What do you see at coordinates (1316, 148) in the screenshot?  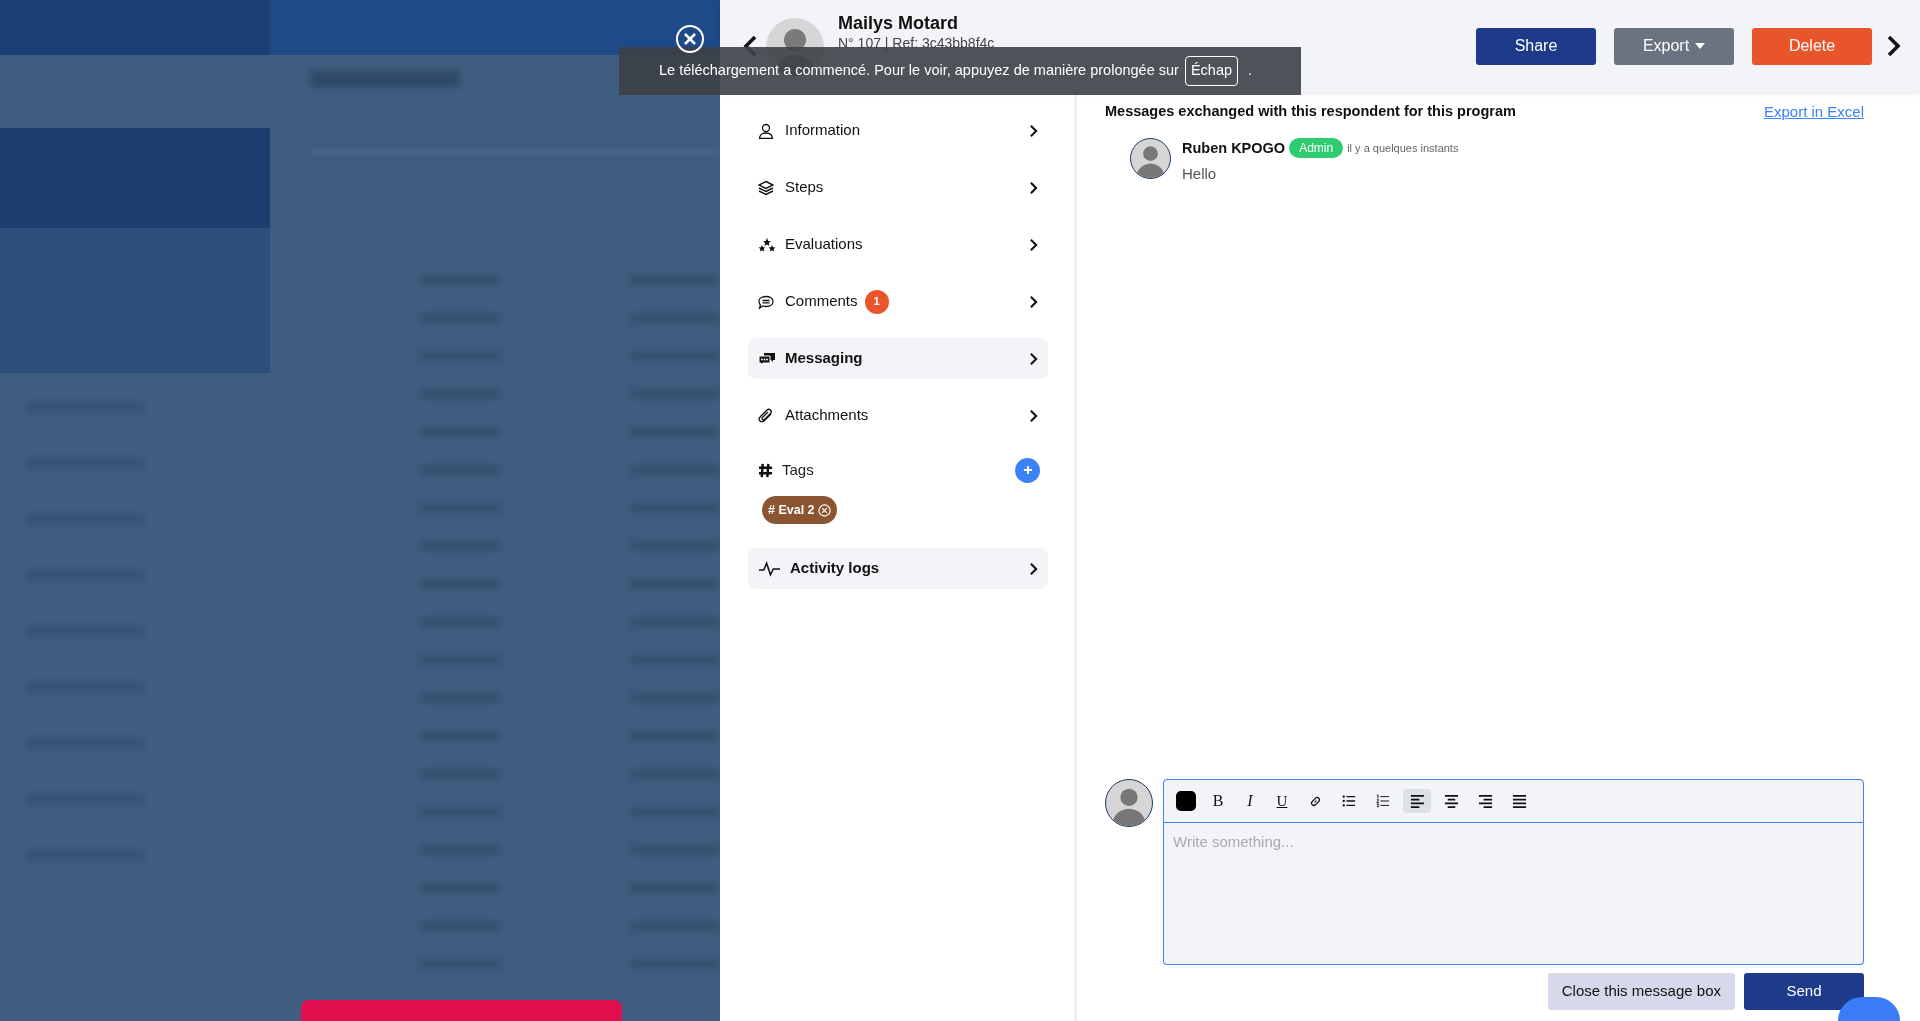 I see `role-badge: Admin` at bounding box center [1316, 148].